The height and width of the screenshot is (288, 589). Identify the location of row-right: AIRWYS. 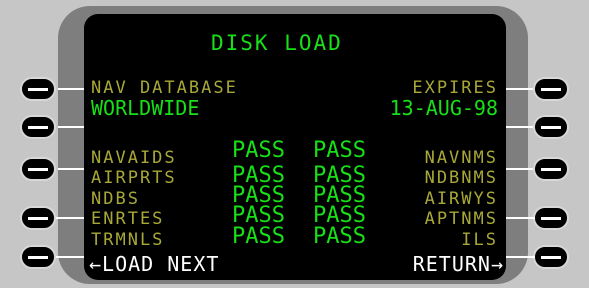
(461, 199).